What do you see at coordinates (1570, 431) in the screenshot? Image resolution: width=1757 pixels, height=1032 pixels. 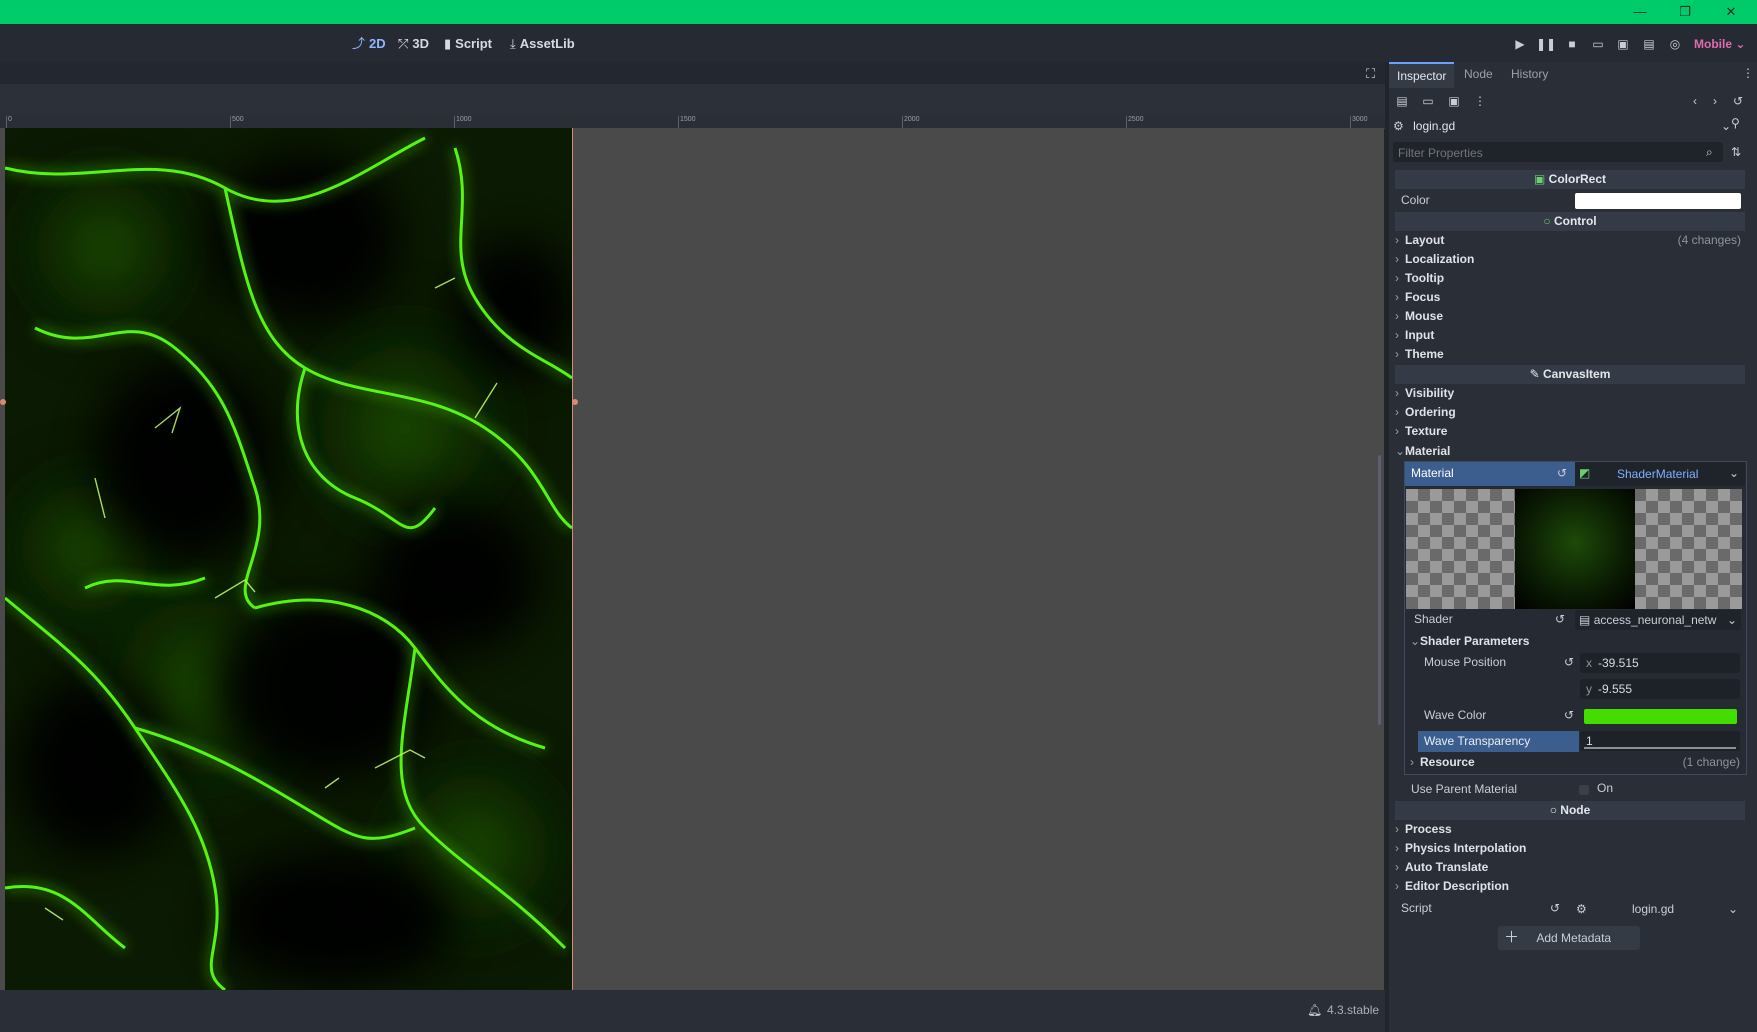 I see `group-texture: › Texture` at bounding box center [1570, 431].